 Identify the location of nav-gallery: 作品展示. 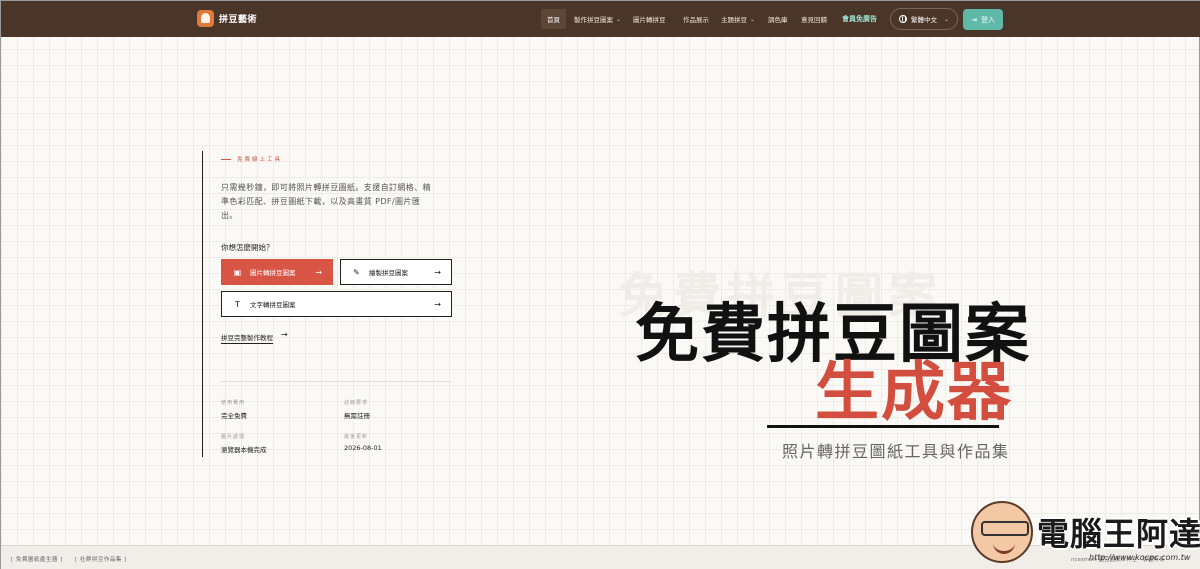
(696, 19).